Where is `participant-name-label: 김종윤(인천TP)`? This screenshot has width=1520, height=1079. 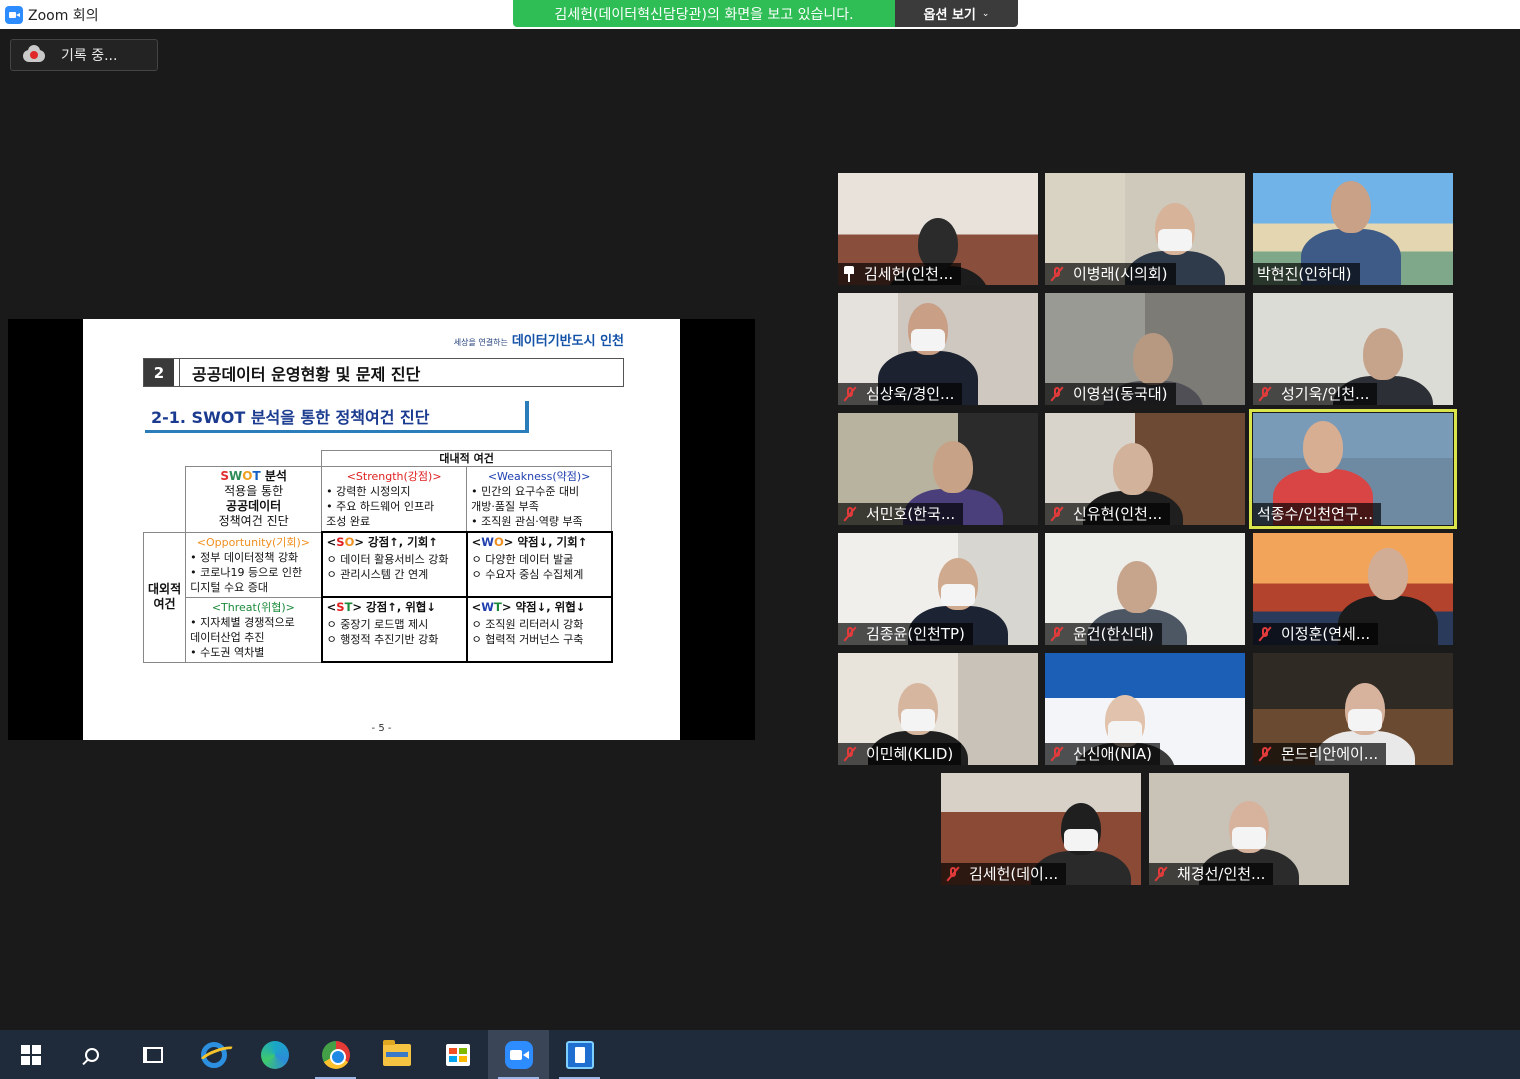
participant-name-label: 김종윤(인천TP) is located at coordinates (905, 634).